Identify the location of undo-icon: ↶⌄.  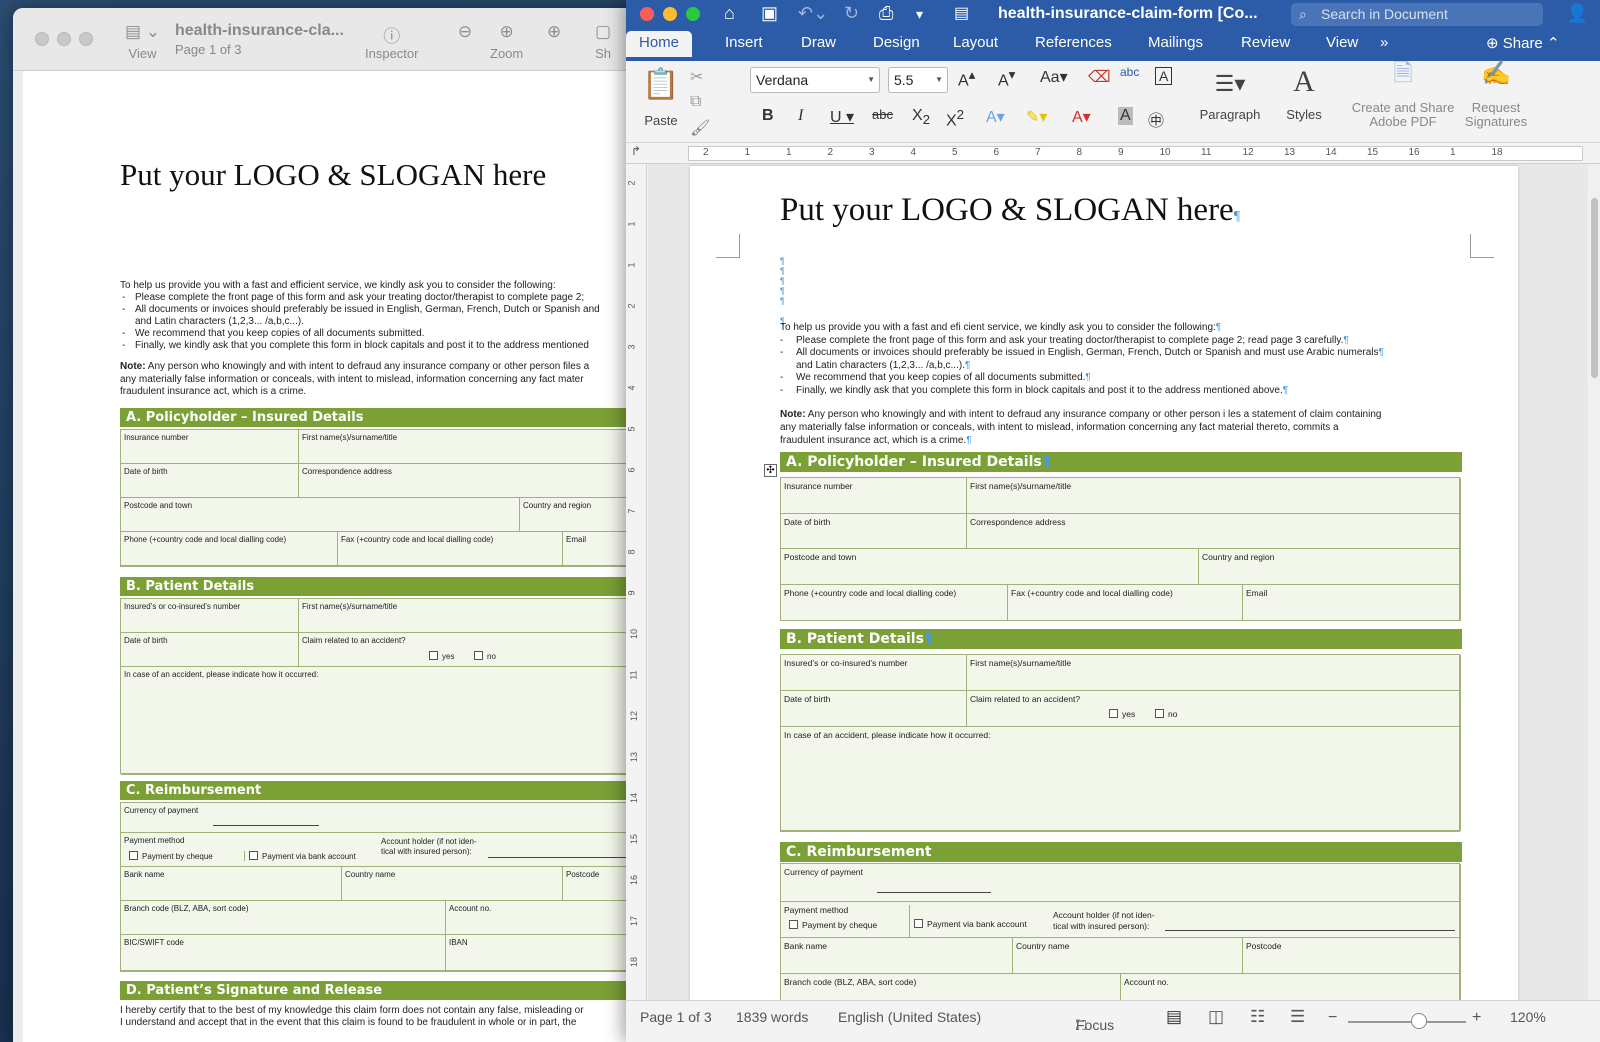
(813, 13).